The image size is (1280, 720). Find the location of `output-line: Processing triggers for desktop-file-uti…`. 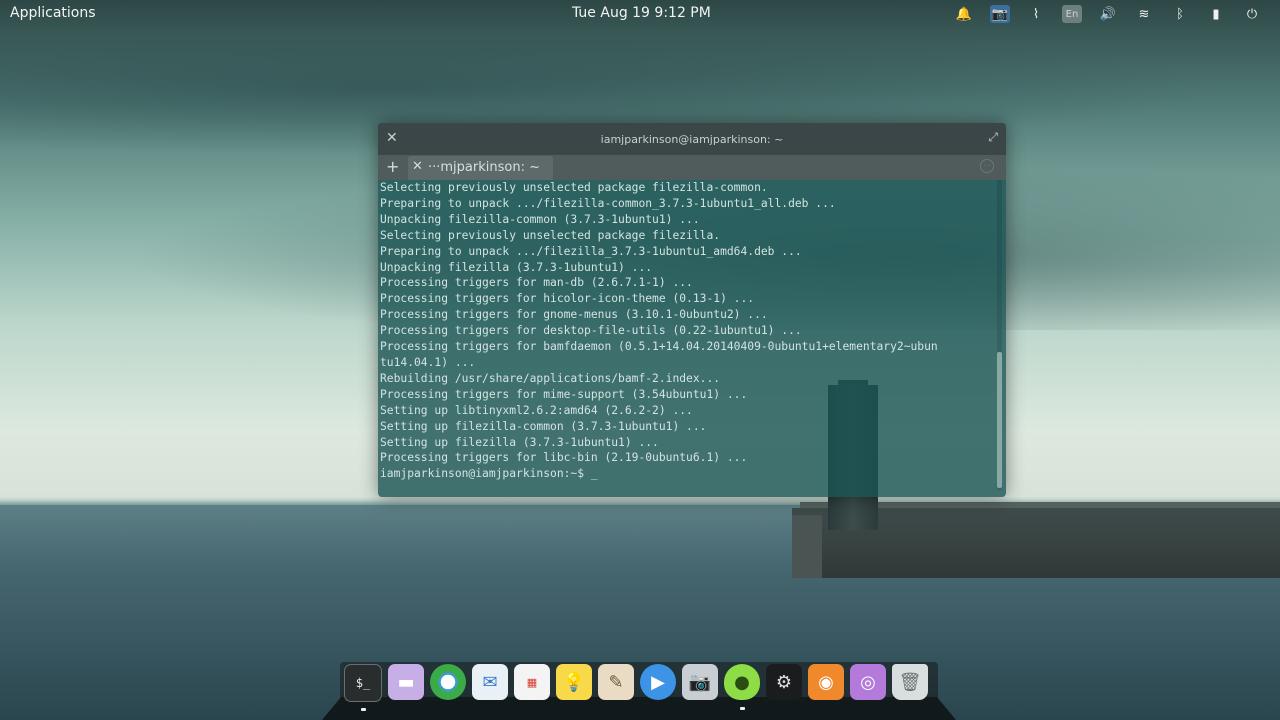

output-line: Processing triggers for desktop-file-uti… is located at coordinates (591, 331).